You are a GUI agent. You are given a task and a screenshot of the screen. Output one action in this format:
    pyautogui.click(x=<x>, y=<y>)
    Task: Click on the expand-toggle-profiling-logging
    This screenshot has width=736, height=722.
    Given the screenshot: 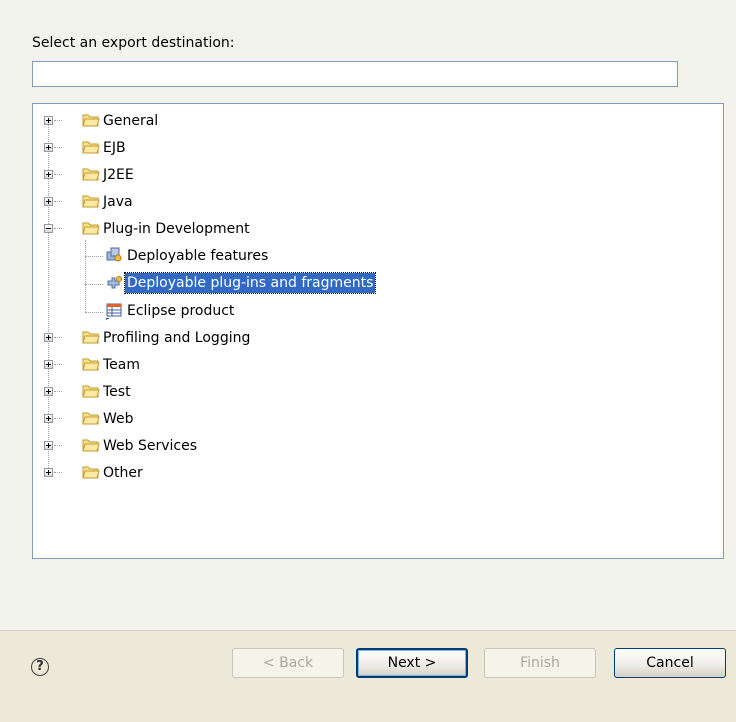 What is the action you would take?
    pyautogui.click(x=48, y=337)
    